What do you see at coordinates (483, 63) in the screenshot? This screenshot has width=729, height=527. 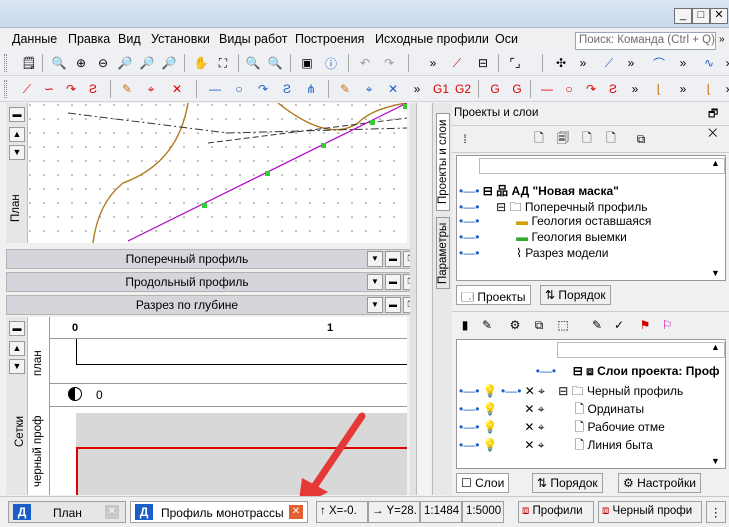 I see `section-icon: ⊟` at bounding box center [483, 63].